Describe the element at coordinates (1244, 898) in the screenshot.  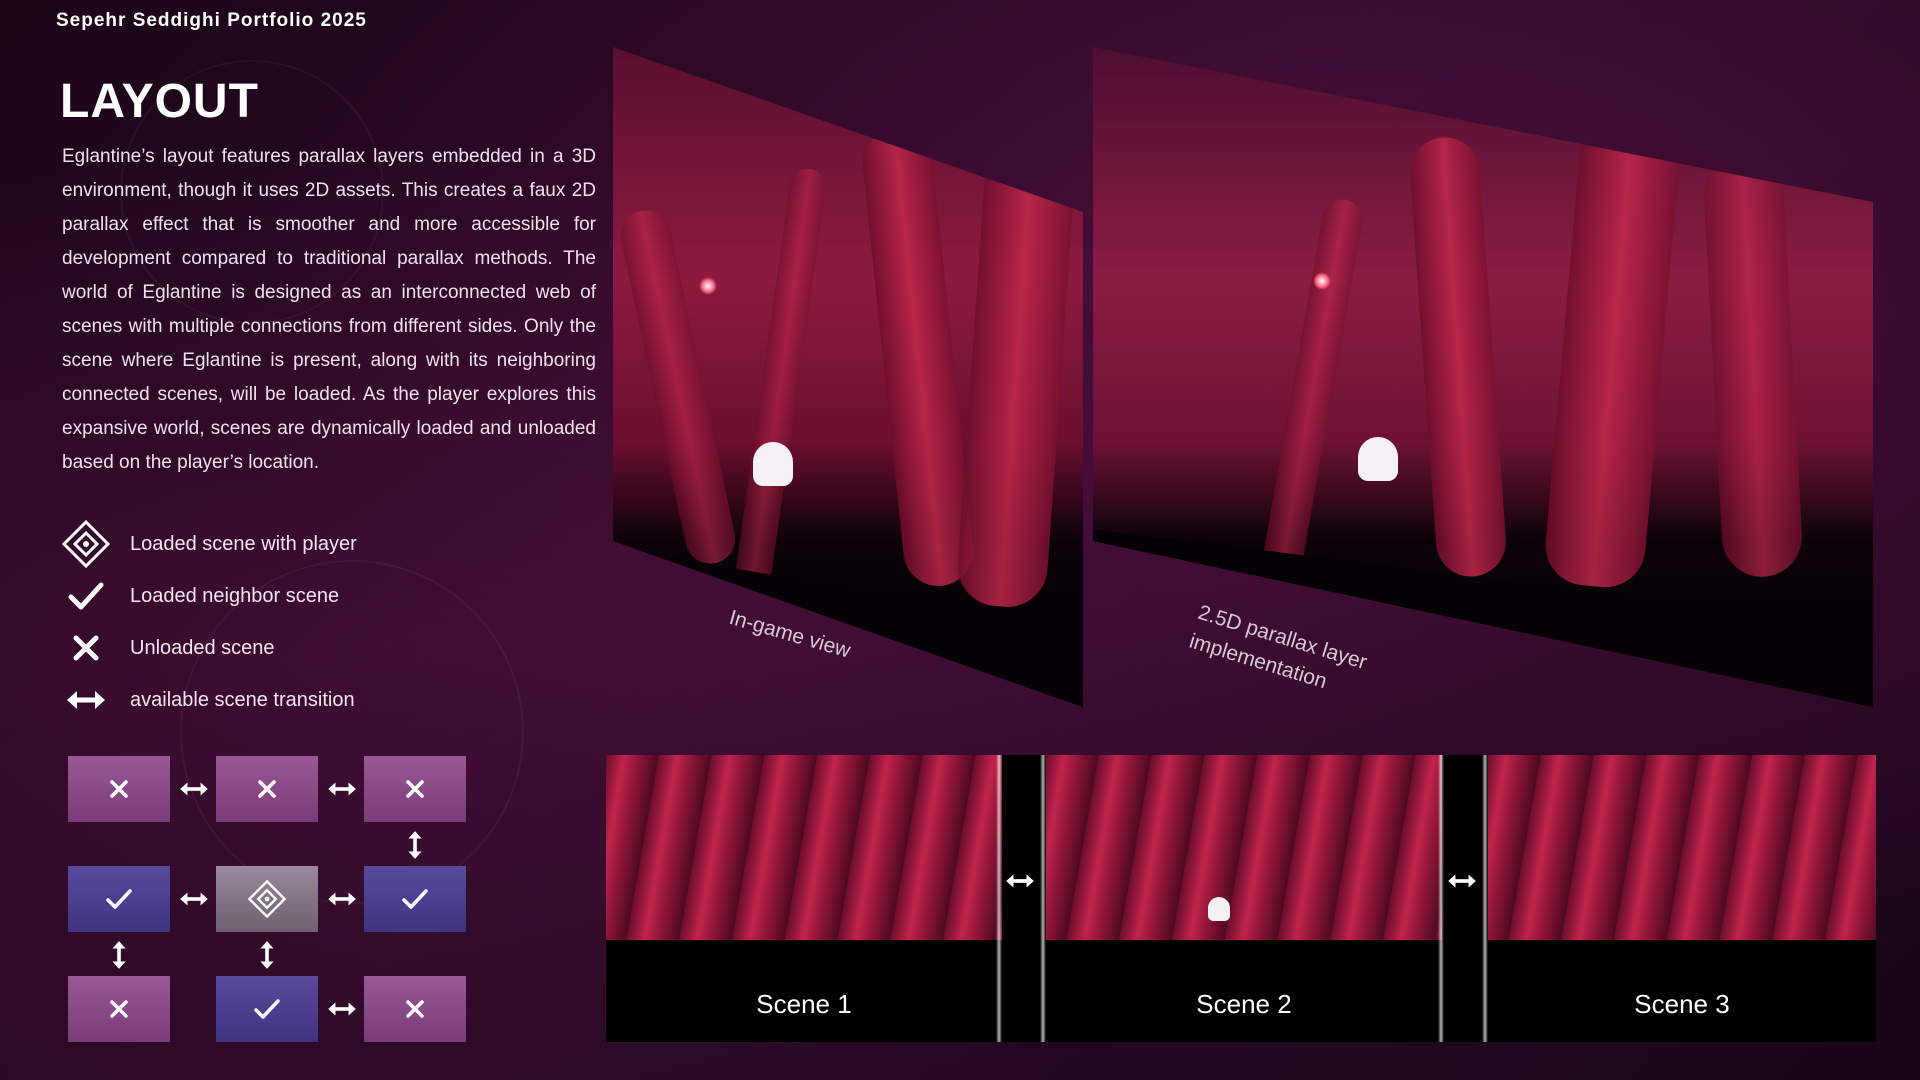
I see `scene-2: Scene 2` at that location.